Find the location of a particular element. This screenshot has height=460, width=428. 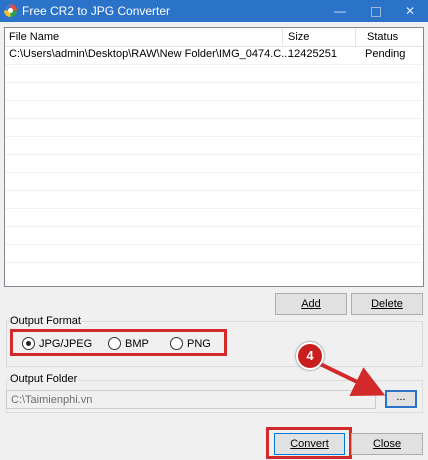

convert-button: Convert is located at coordinates (309, 444).